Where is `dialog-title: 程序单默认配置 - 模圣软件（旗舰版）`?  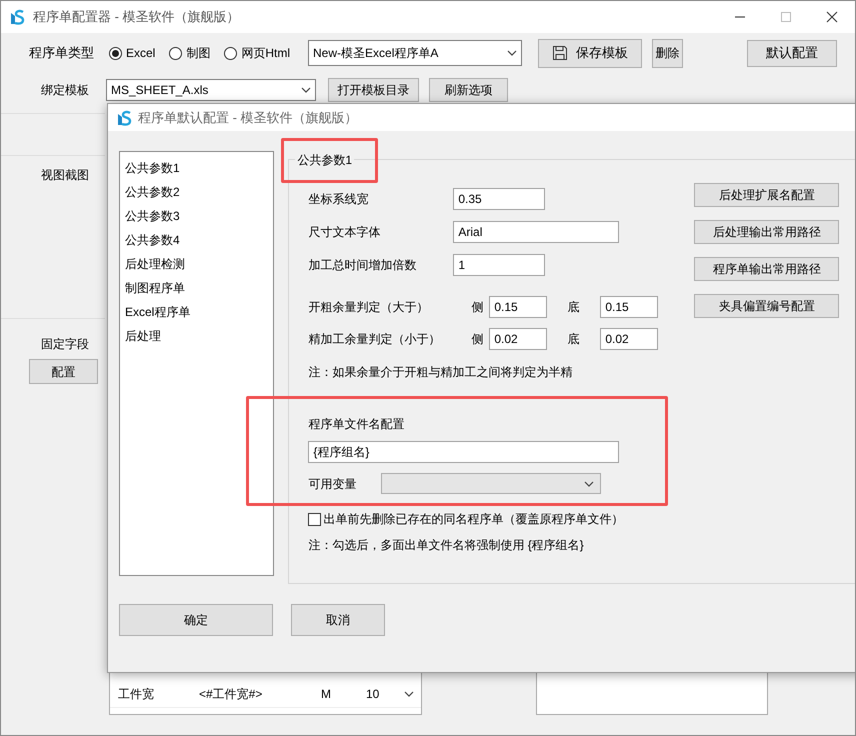
dialog-title: 程序单默认配置 - 模圣软件（旗舰版） is located at coordinates (248, 117).